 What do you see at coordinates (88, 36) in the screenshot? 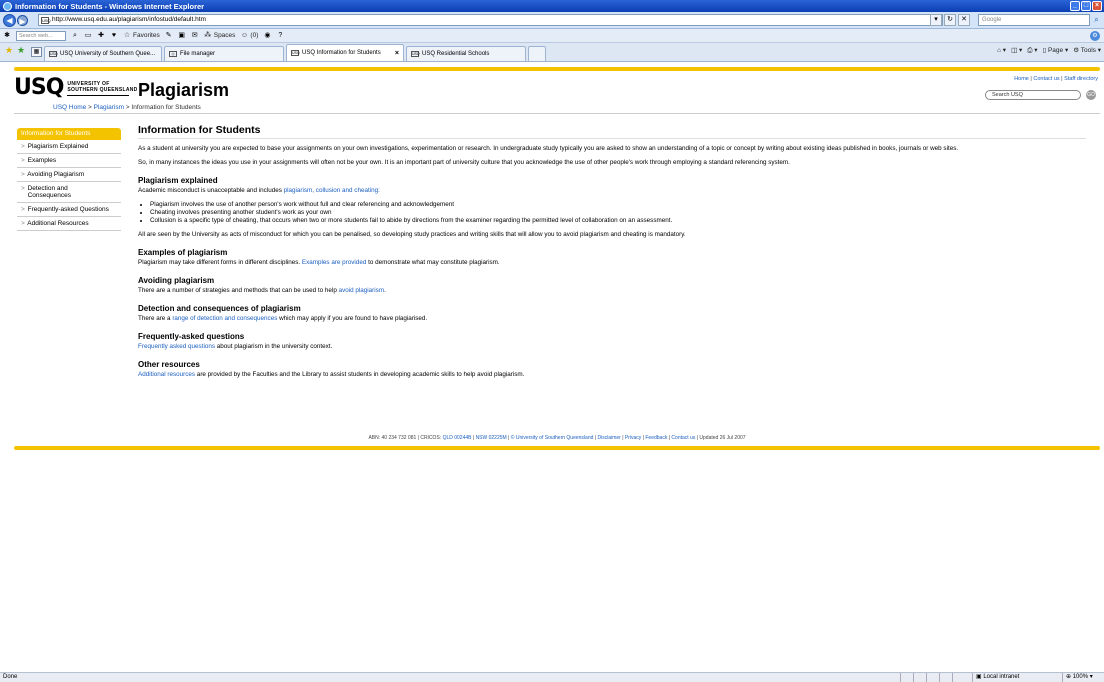
I see `bookmark-icon: ▭` at bounding box center [88, 36].